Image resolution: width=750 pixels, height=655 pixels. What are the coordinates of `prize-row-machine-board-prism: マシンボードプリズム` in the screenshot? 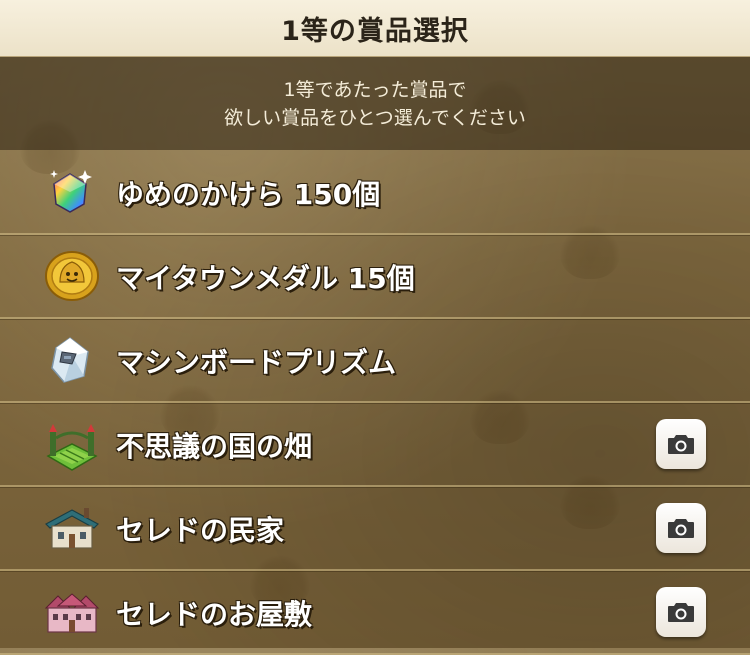 It's located at (375, 361).